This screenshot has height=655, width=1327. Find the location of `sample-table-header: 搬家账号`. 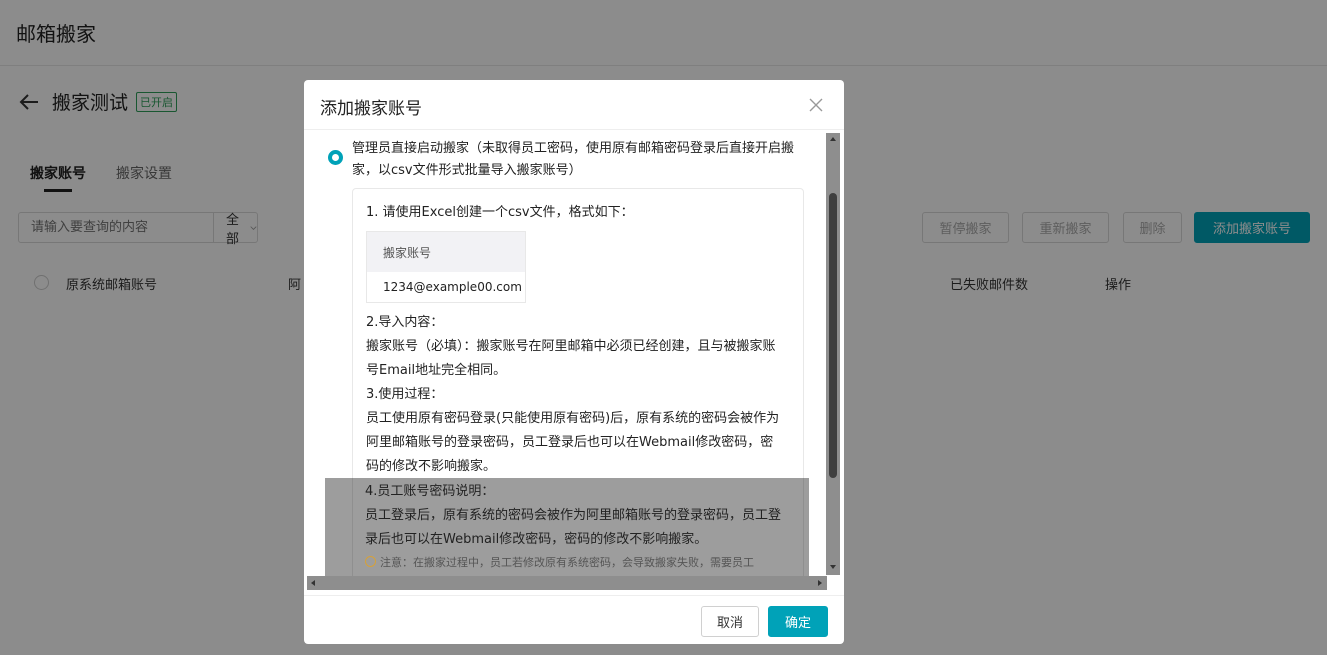

sample-table-header: 搬家账号 is located at coordinates (446, 252).